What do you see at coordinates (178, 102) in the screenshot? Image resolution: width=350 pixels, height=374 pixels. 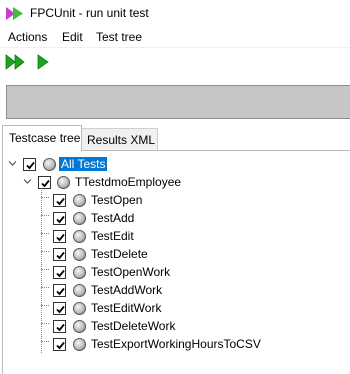 I see `test-progress-bar` at bounding box center [178, 102].